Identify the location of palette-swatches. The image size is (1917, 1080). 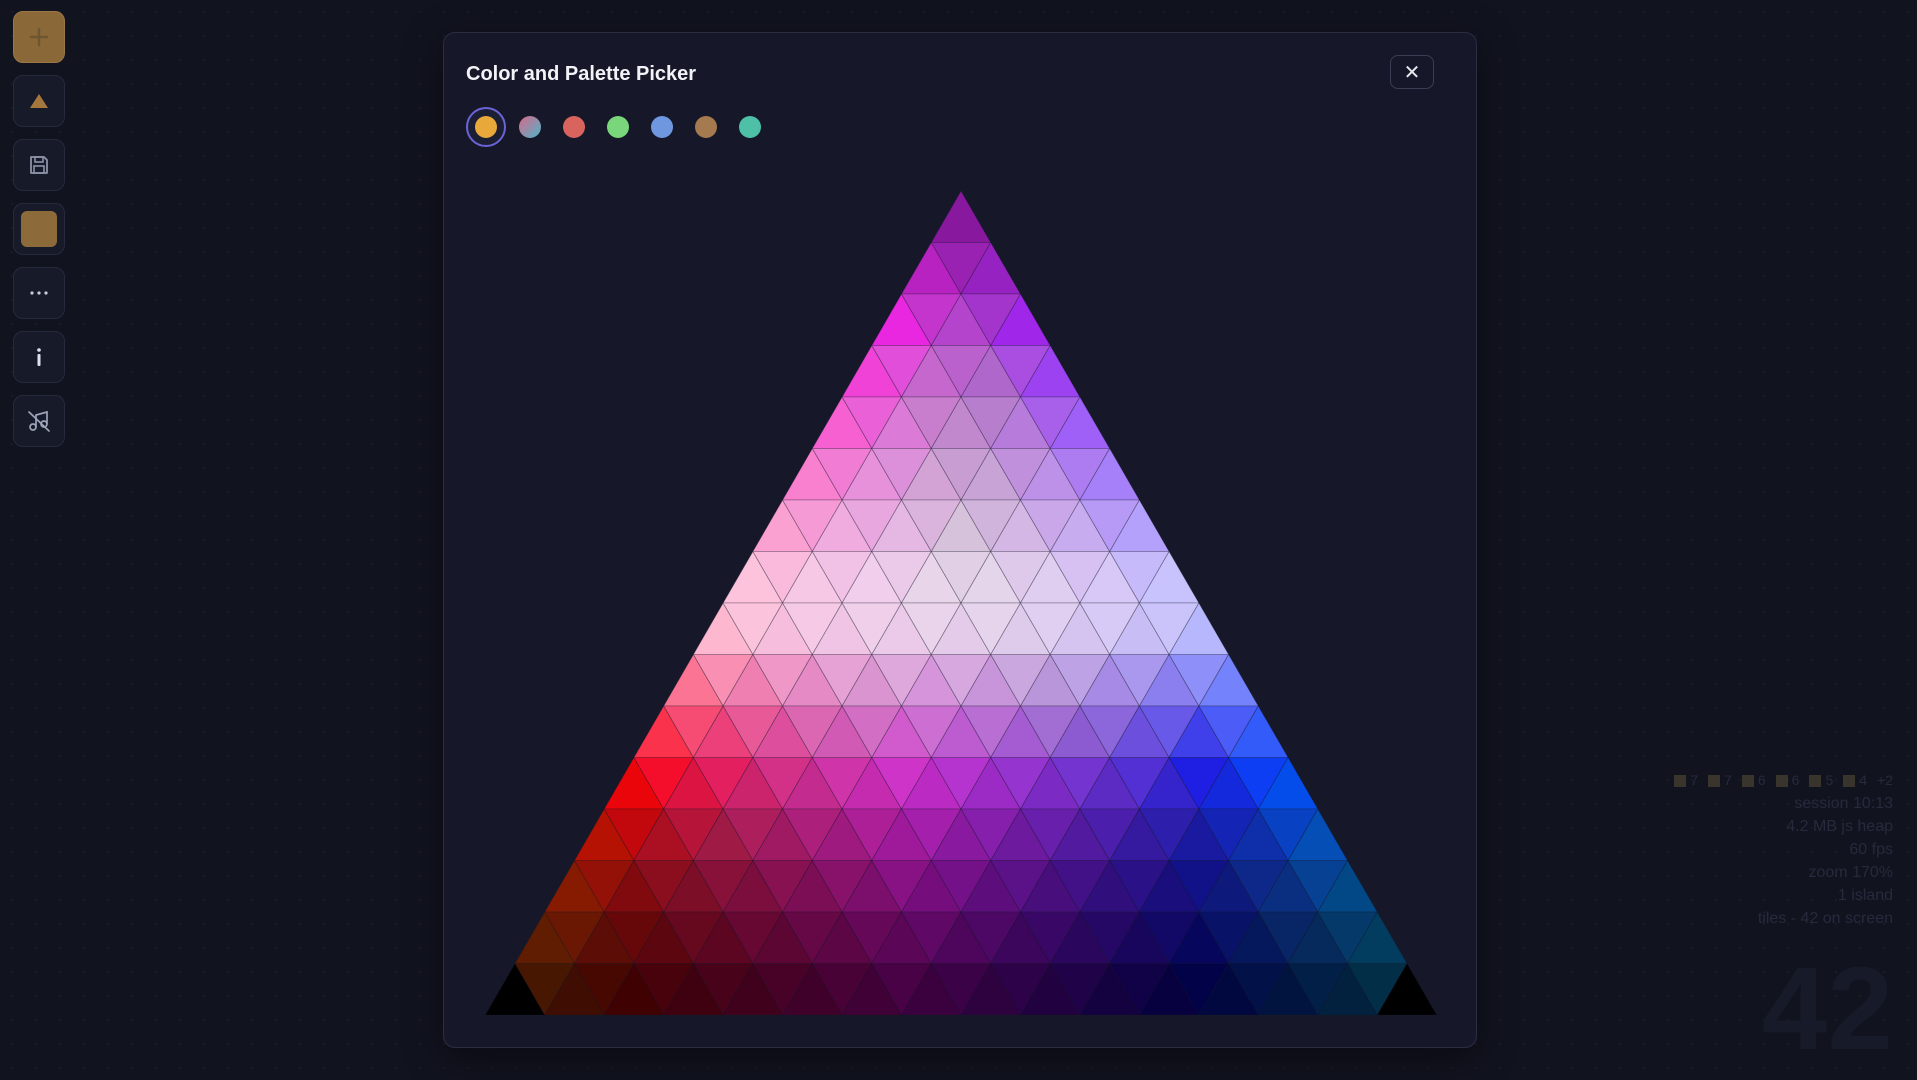
(620, 127).